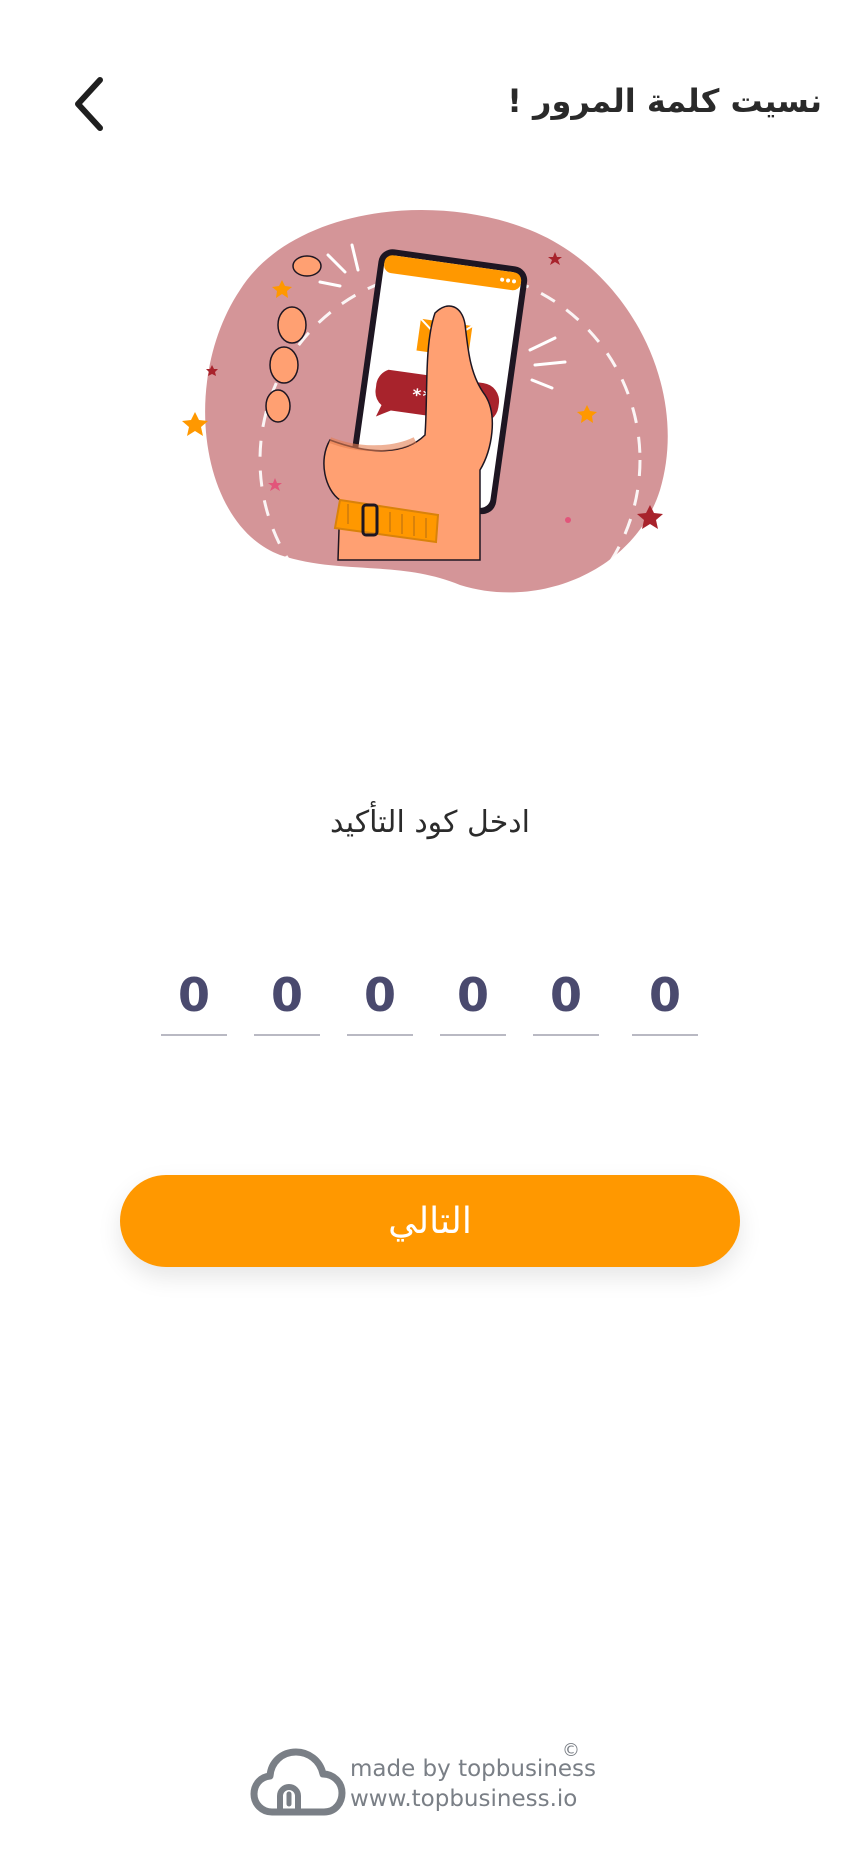  I want to click on phone-illustration: ******, so click(430, 426).